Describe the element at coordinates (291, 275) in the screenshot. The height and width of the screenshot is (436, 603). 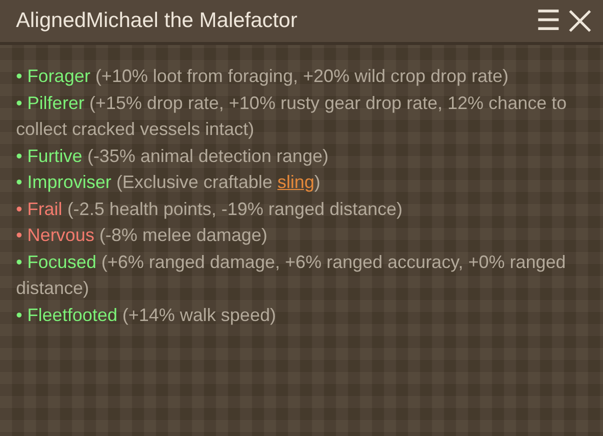
I see `trait-line: • Focused (+6% ranged damage, +6% ranged accuracy, +0% ranged distance)` at that location.